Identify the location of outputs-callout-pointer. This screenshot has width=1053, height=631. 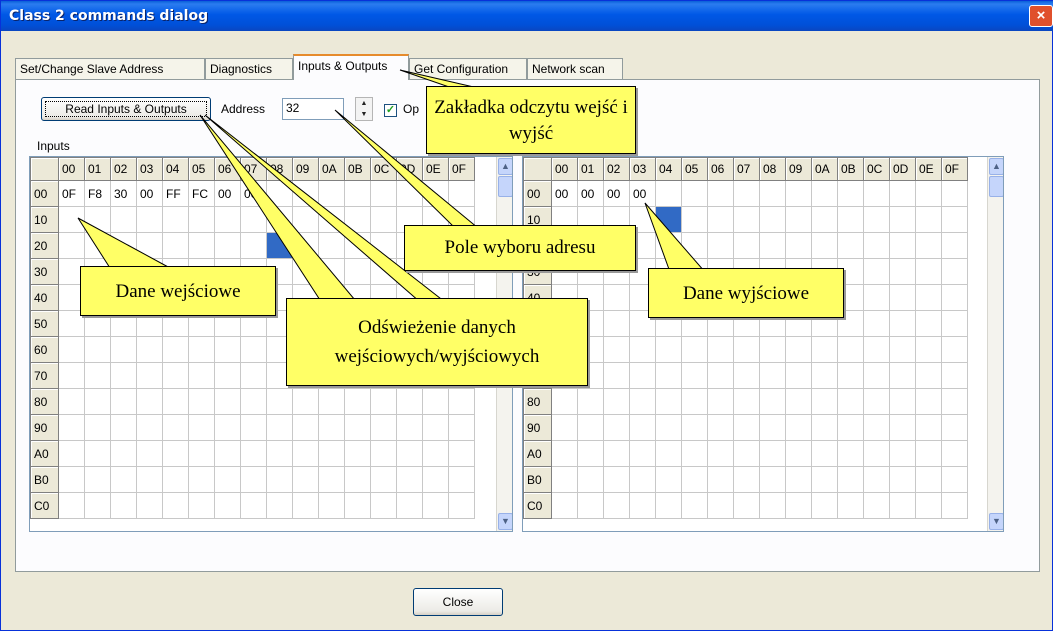
(675, 237).